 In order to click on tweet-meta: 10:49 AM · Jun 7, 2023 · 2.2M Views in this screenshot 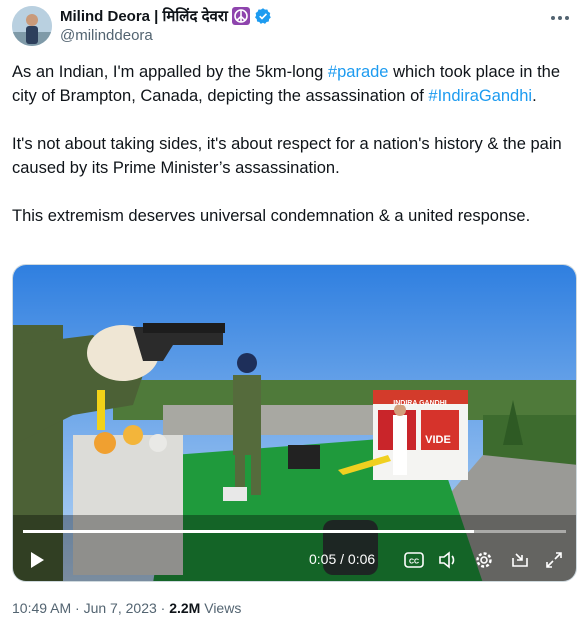, I will do `click(126, 608)`.